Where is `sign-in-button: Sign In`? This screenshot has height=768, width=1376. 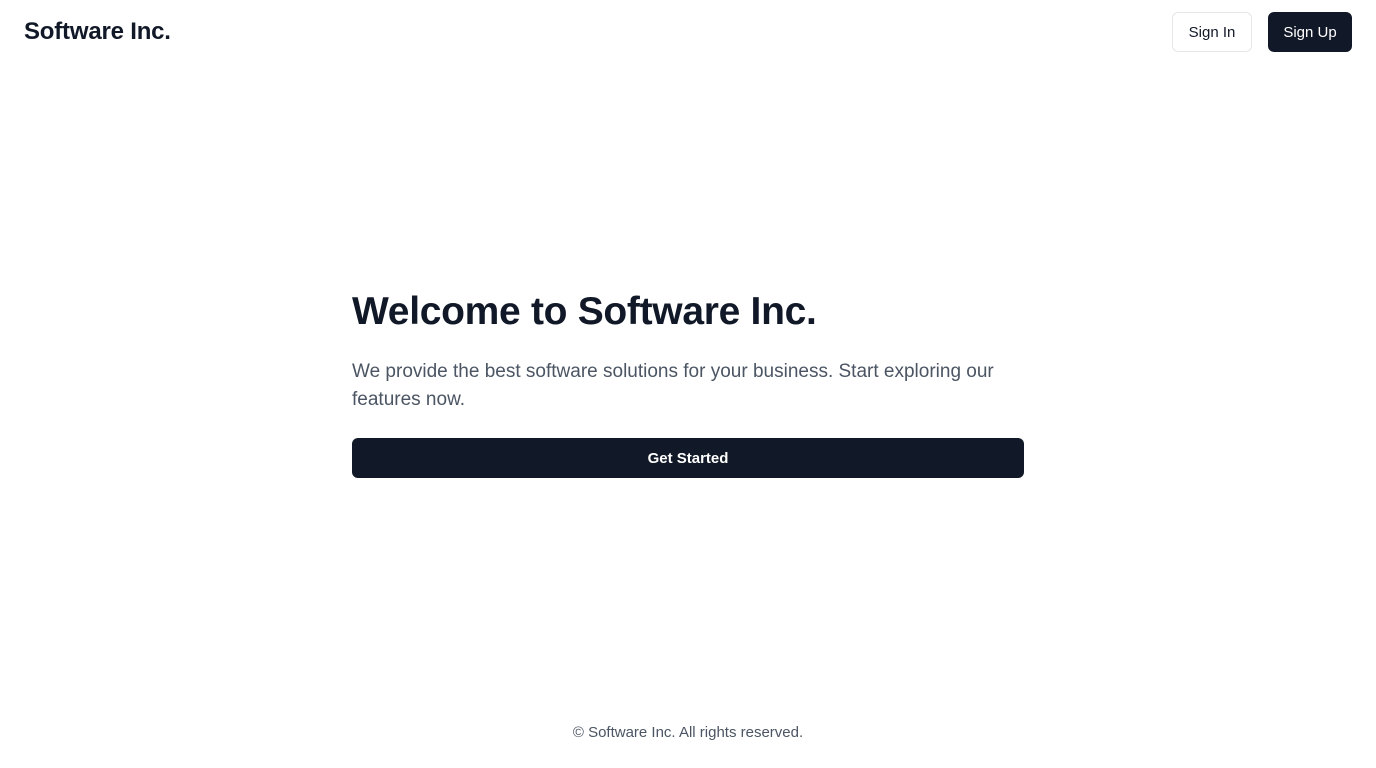 sign-in-button: Sign In is located at coordinates (1212, 32).